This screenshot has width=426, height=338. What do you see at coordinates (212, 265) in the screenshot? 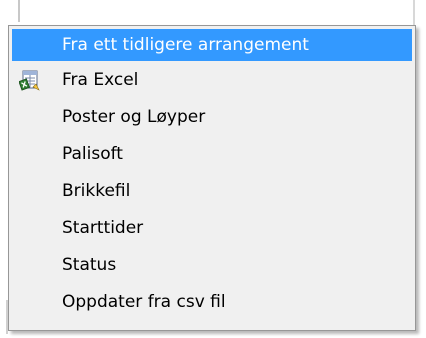
I see `menu-item-status: Status` at bounding box center [212, 265].